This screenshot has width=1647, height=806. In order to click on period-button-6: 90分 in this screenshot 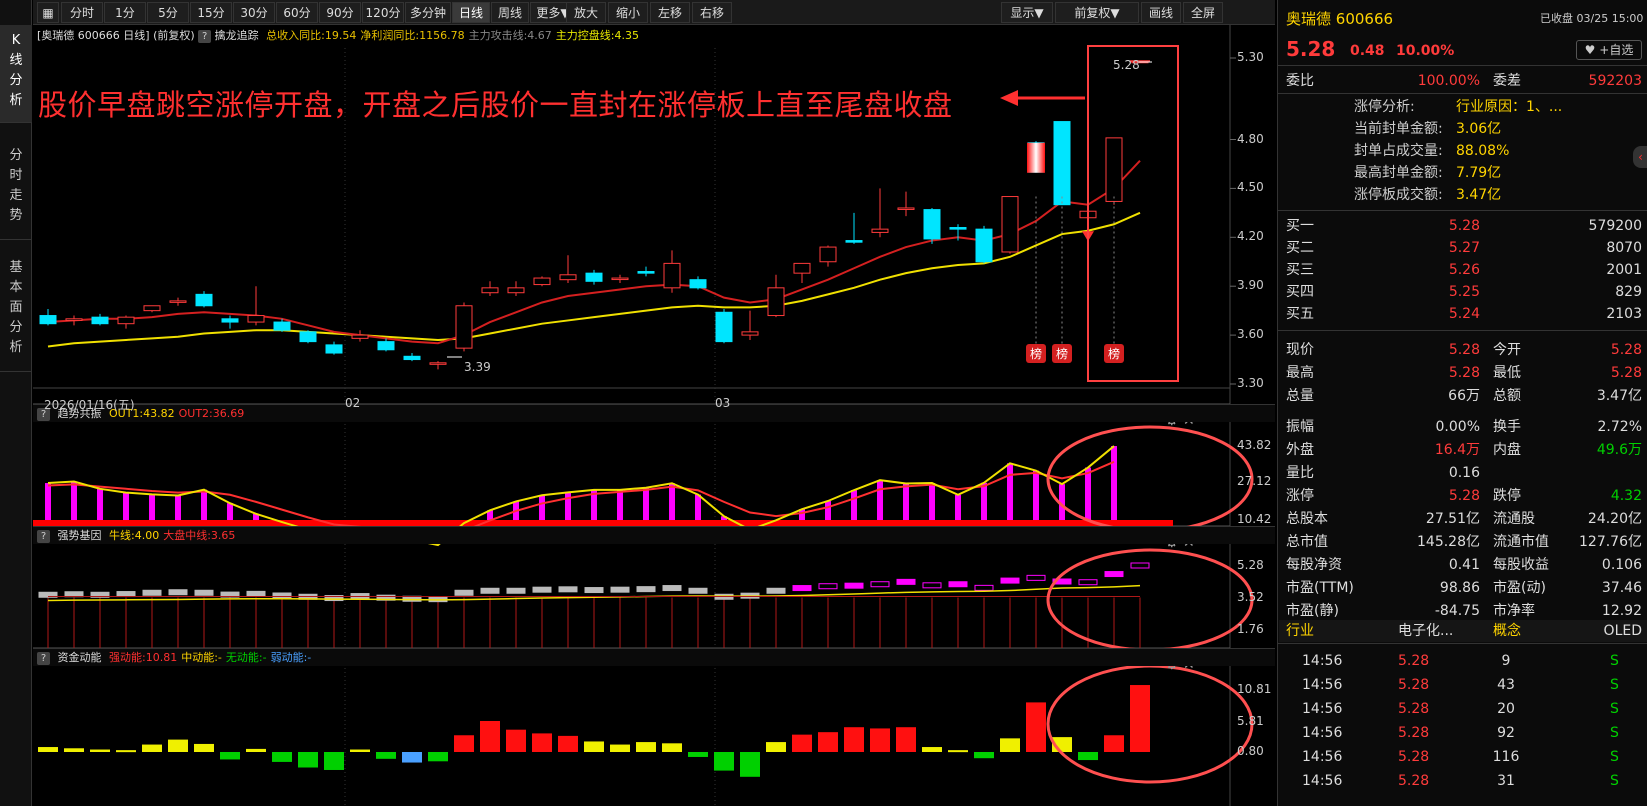, I will do `click(340, 12)`.